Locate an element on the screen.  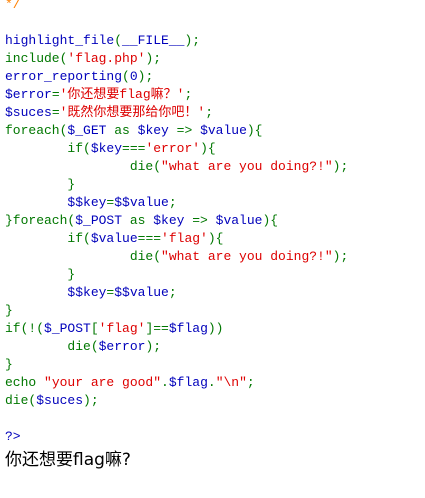
code-token-default: error_reporting is located at coordinates (64, 76).